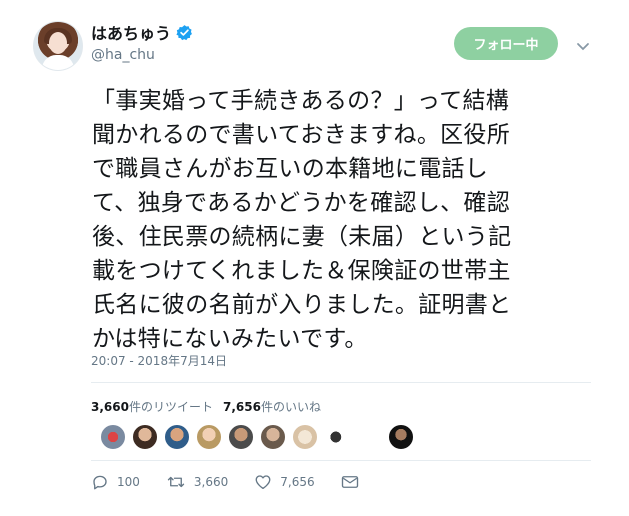 The image size is (629, 516). Describe the element at coordinates (131, 32) in the screenshot. I see `display-name: はあちゅう` at that location.